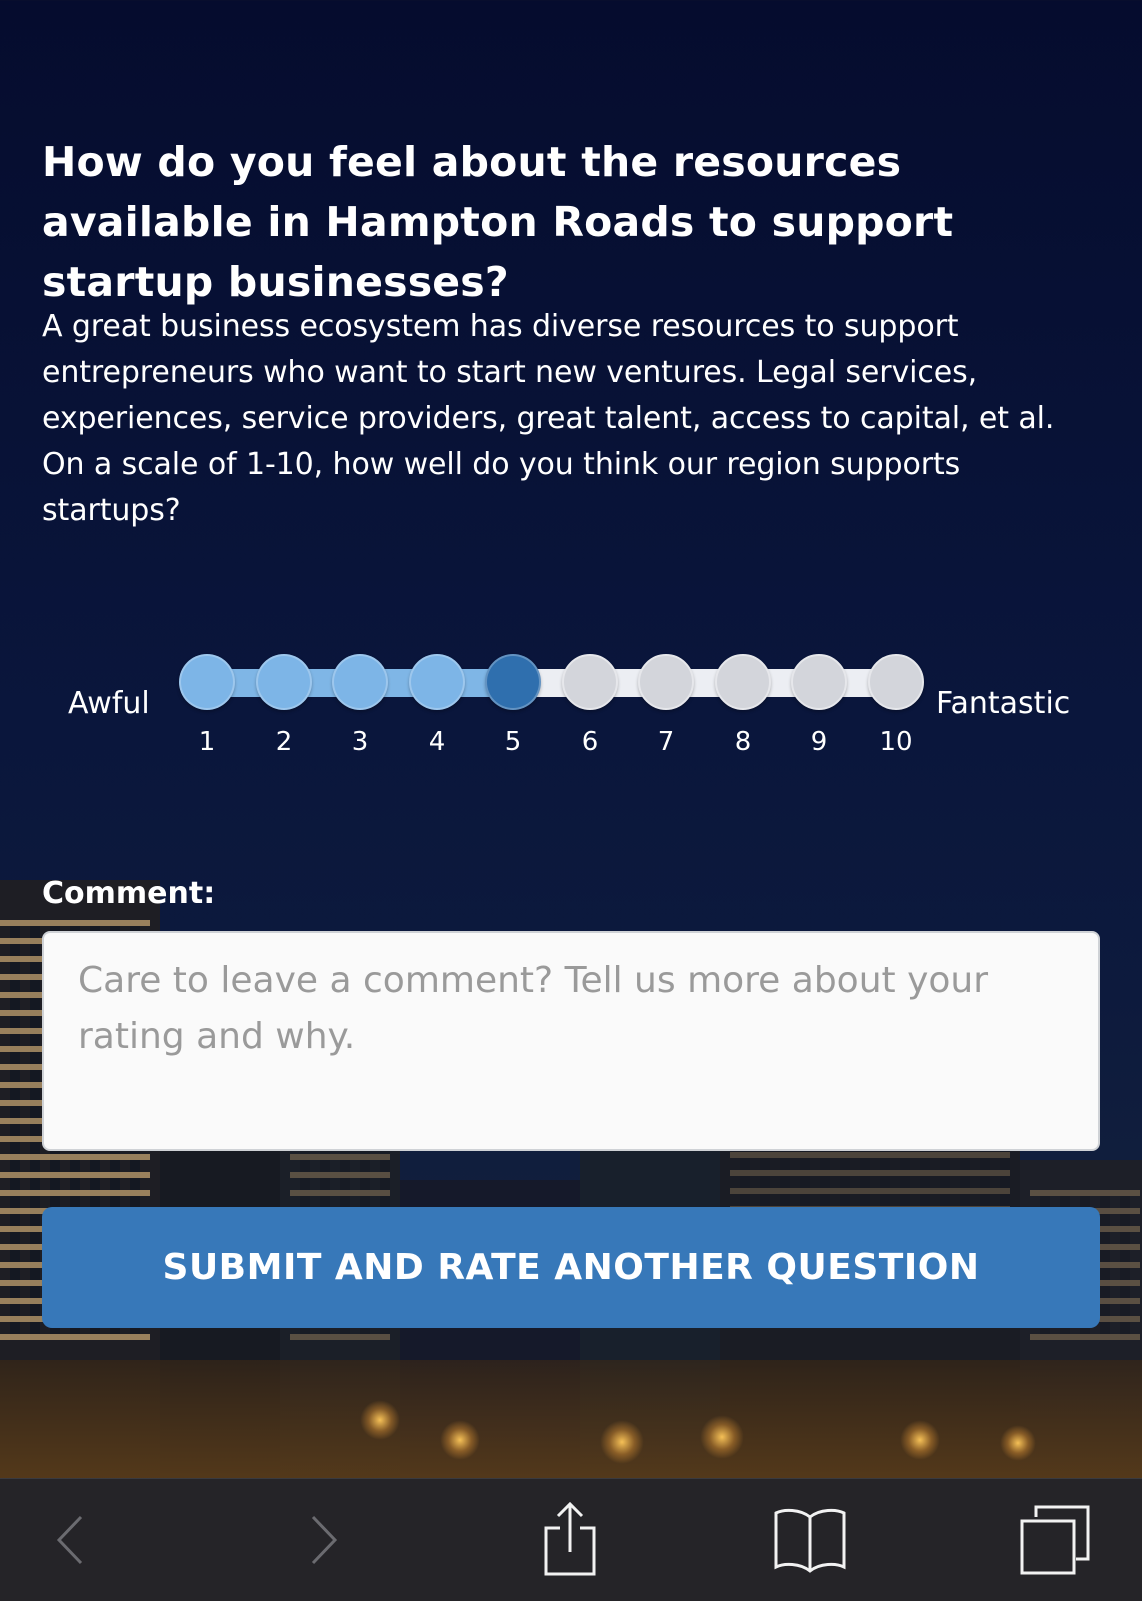 Image resolution: width=1142 pixels, height=1601 pixels. What do you see at coordinates (666, 742) in the screenshot?
I see `rating-number-label: 7` at bounding box center [666, 742].